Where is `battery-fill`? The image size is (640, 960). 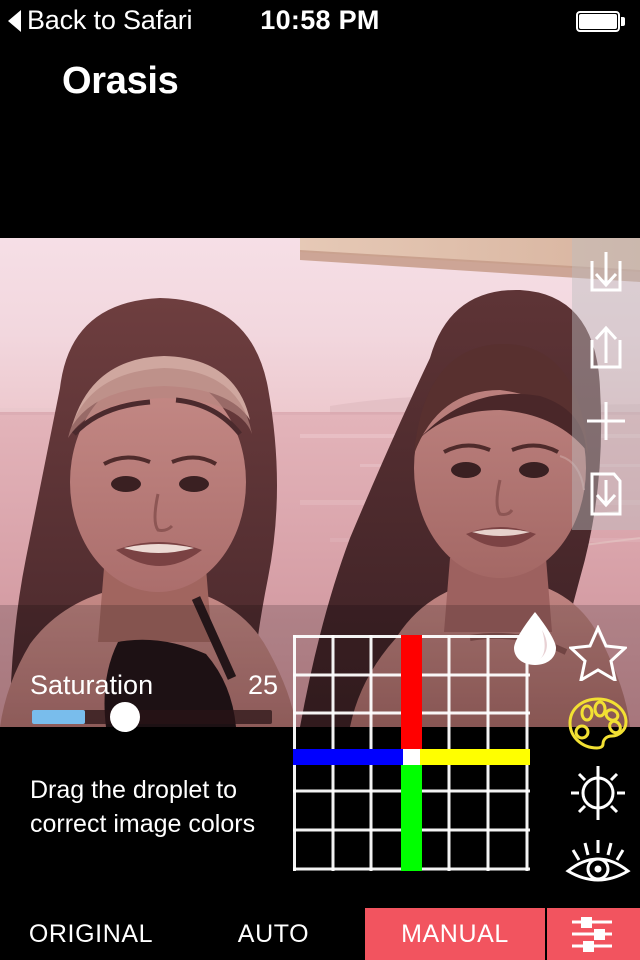
battery-fill is located at coordinates (598, 21).